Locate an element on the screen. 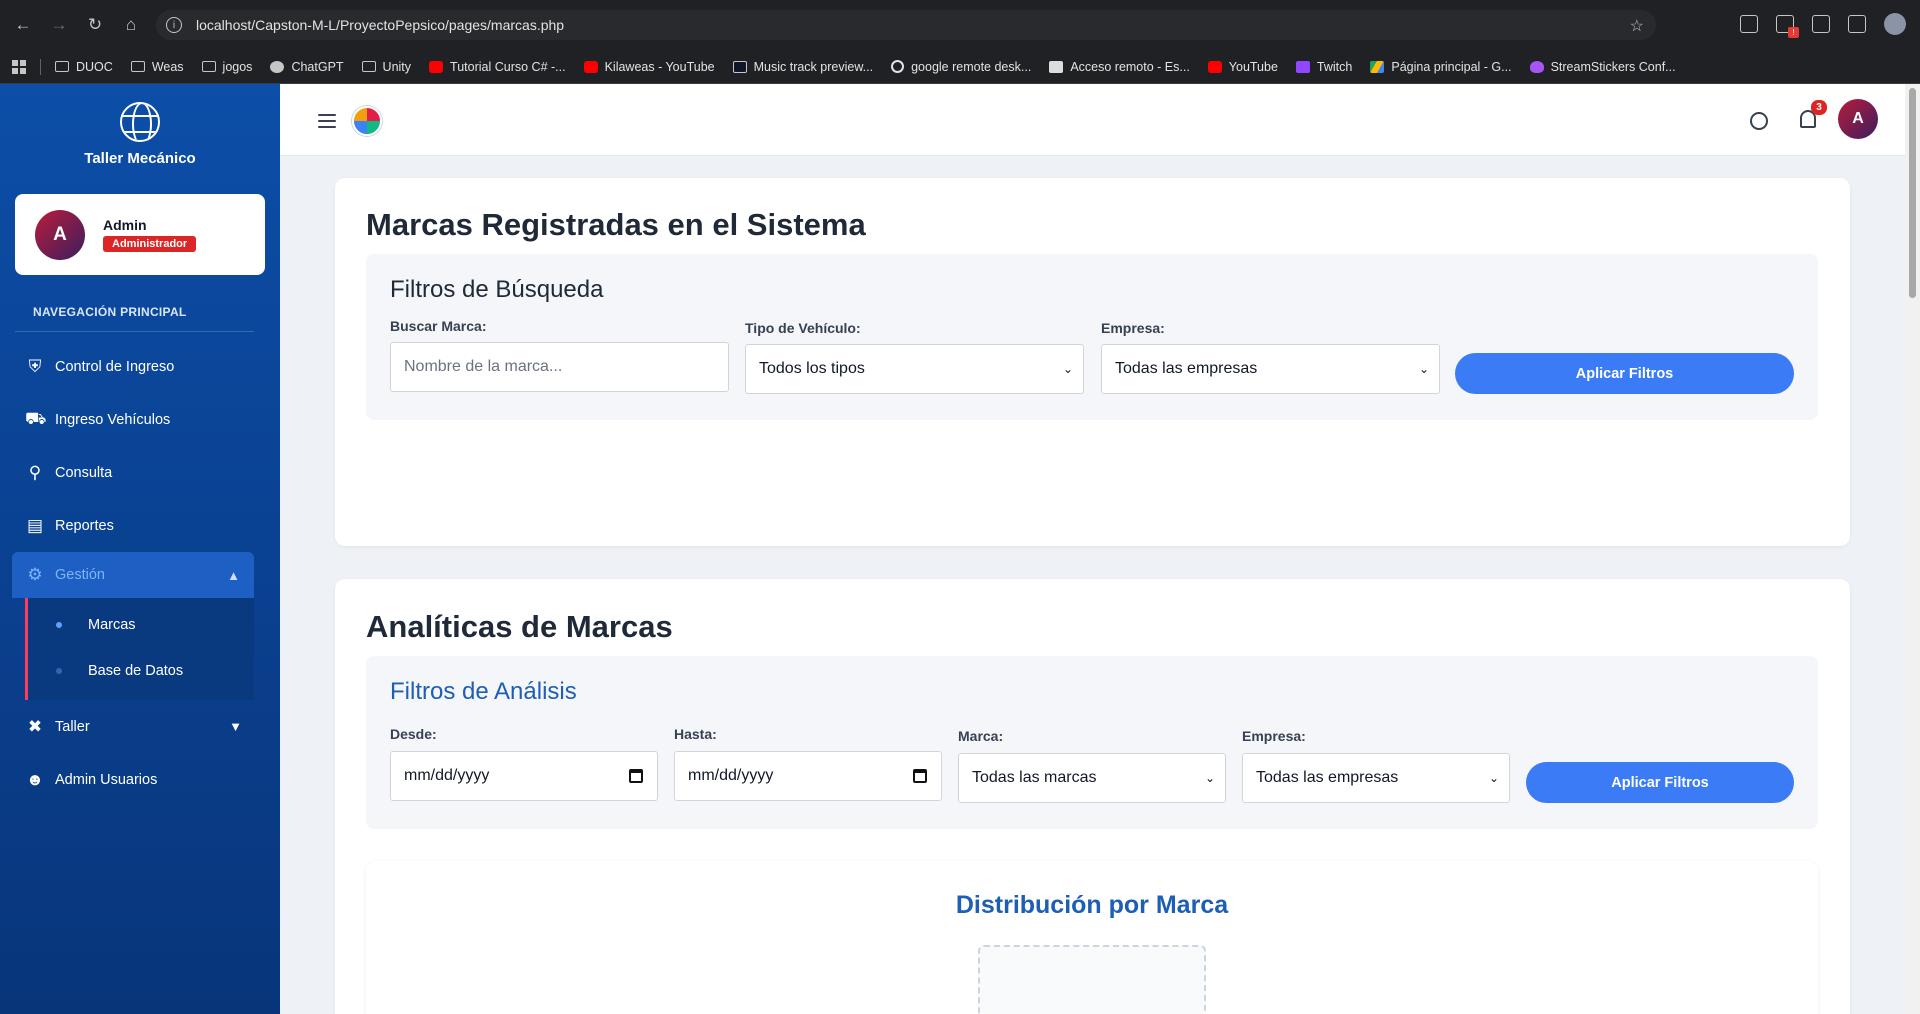 This screenshot has height=1014, width=1920. bookmark-item: ChatGPT is located at coordinates (307, 67).